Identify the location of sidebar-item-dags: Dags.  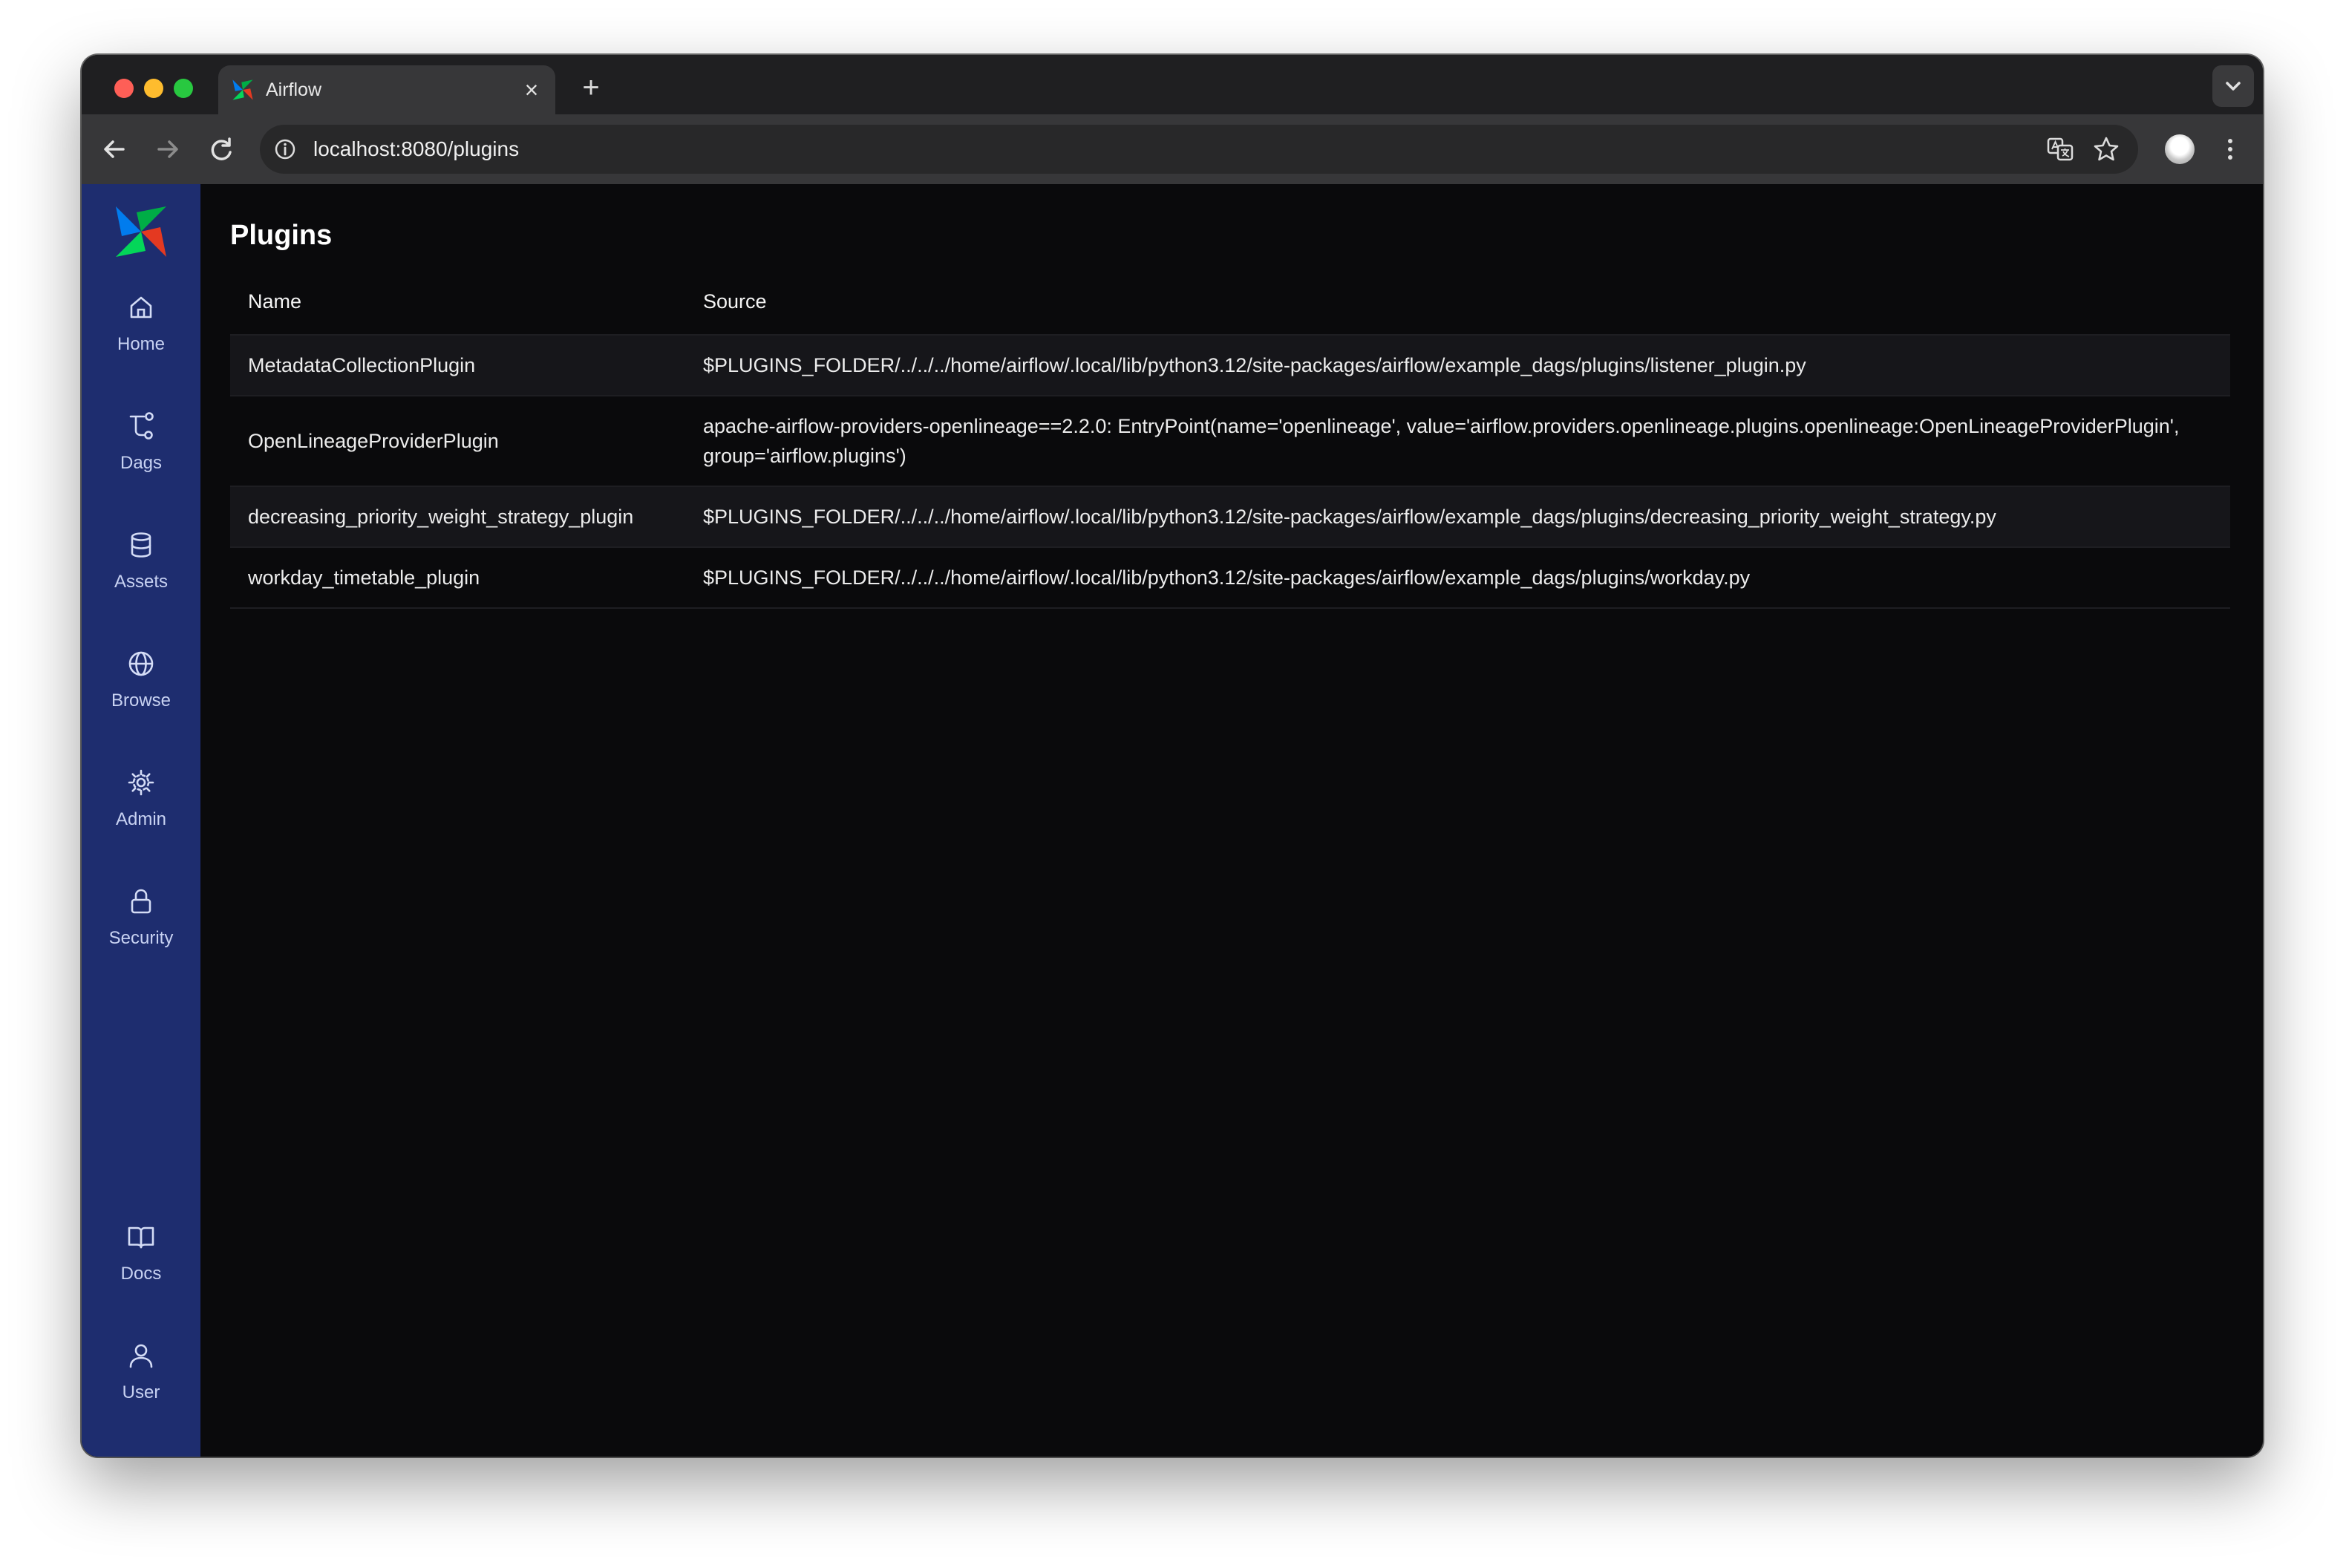
(141, 455).